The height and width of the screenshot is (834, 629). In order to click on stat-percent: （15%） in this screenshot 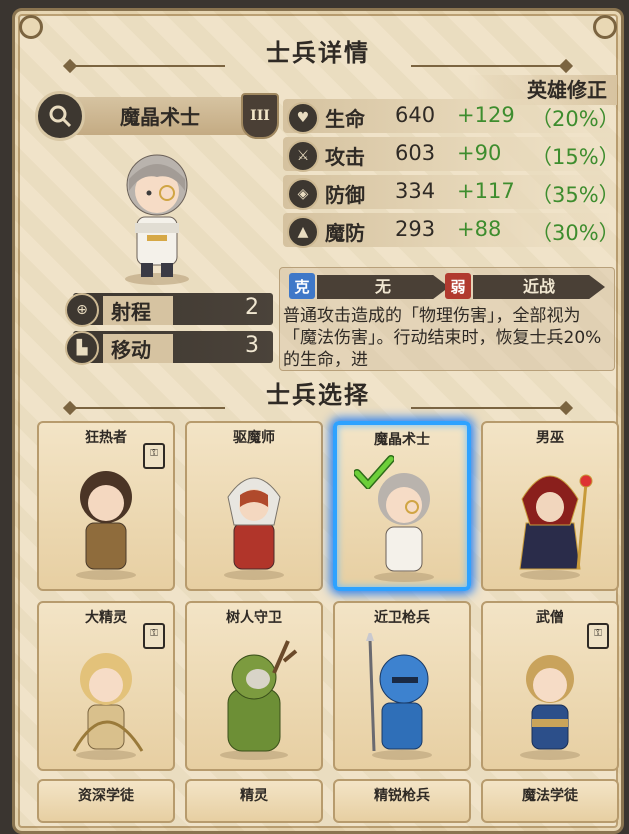, I will do `click(575, 157)`.